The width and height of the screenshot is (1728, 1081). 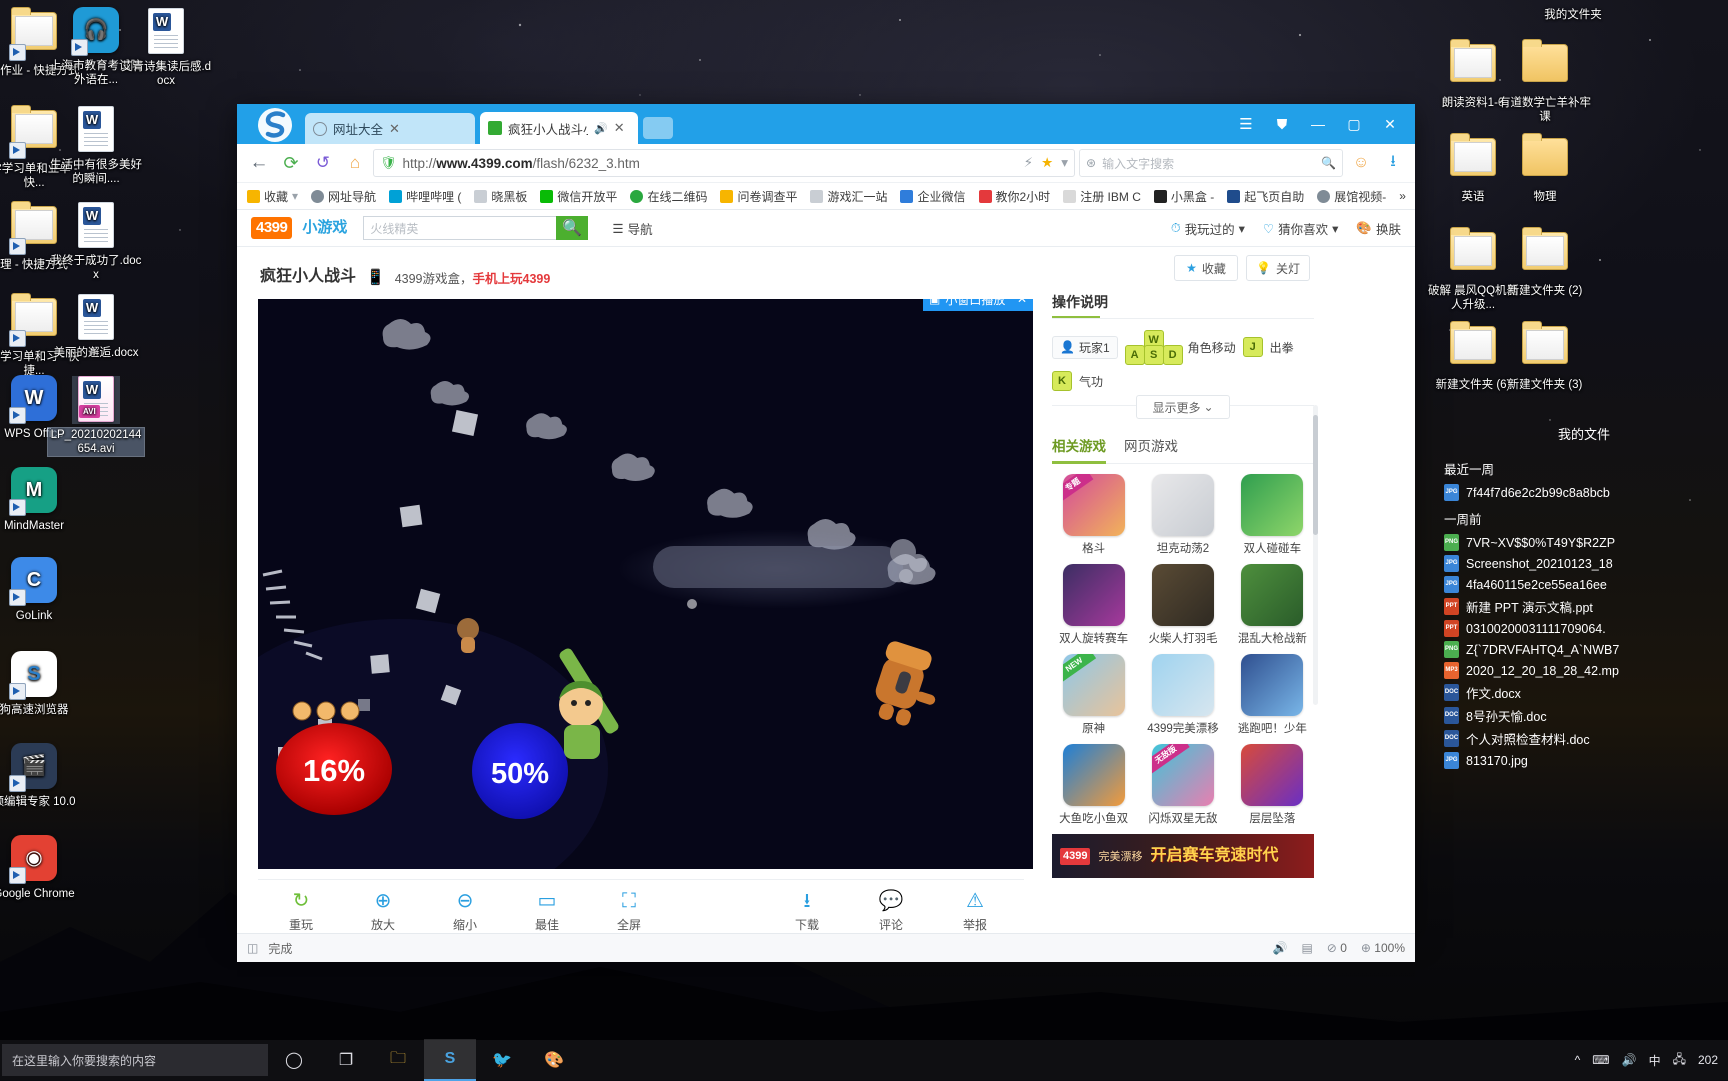 I want to click on tool-zoom-out-icon: ⊖ 缩小, so click(x=465, y=911).